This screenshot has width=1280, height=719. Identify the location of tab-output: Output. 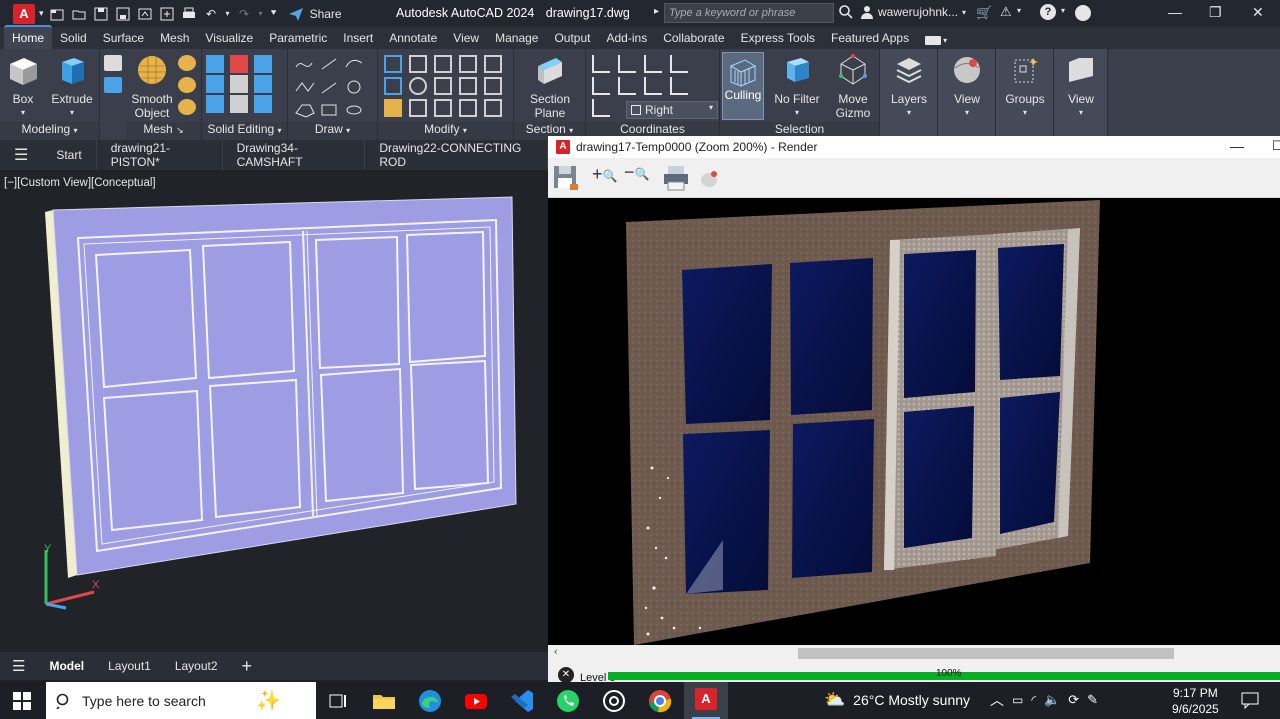
(572, 38).